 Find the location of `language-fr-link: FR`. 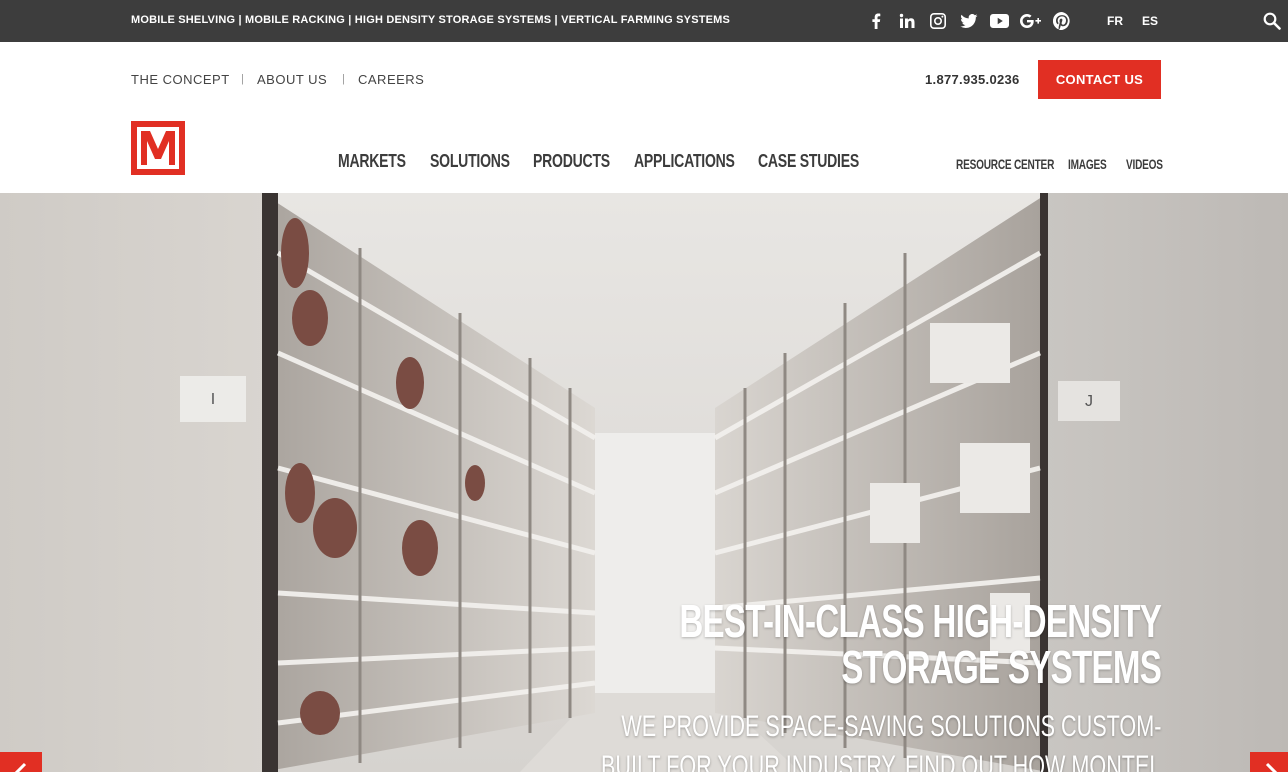

language-fr-link: FR is located at coordinates (1115, 21).